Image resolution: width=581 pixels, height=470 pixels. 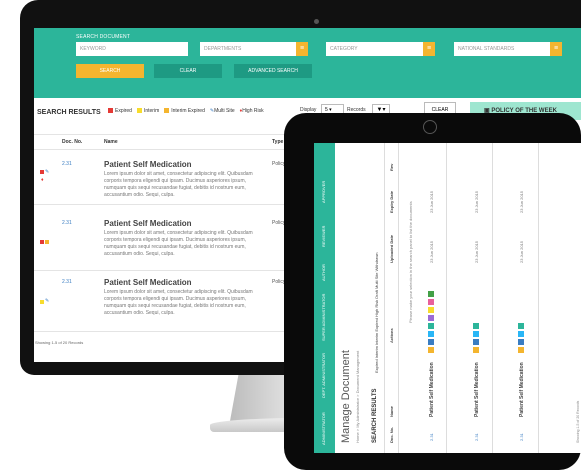 What do you see at coordinates (222, 111) in the screenshot?
I see `legend-multi-site: ✎Multi Site` at bounding box center [222, 111].